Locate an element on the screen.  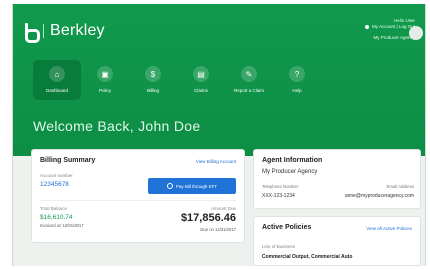
amount-due-value: $17,856.46 is located at coordinates (208, 218).